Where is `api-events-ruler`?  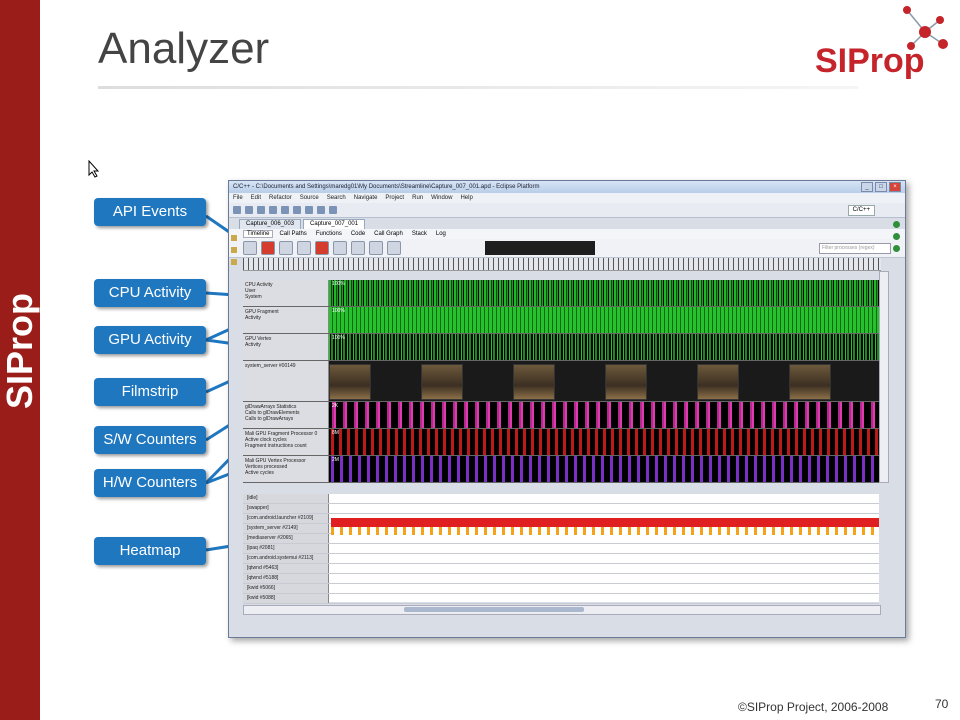 api-events-ruler is located at coordinates (562, 264).